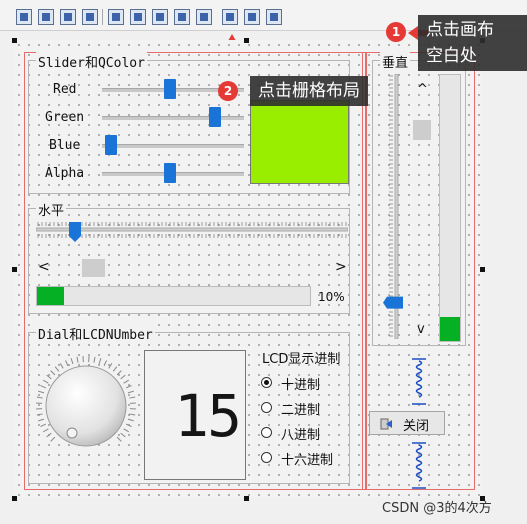 The image size is (527, 524). I want to click on slider-group-title: Slider和QColor, so click(91, 61).